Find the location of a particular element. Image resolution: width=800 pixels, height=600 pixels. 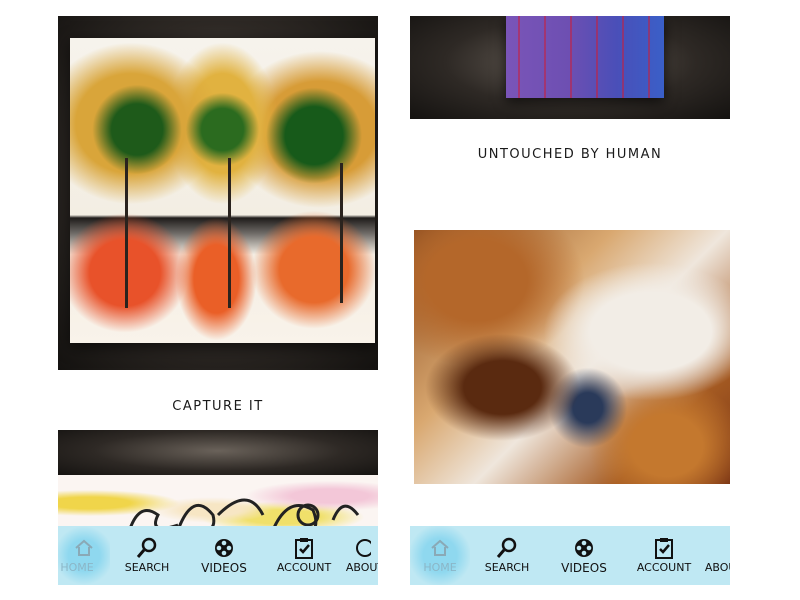

gallery-wall is located at coordinates (218, 453).